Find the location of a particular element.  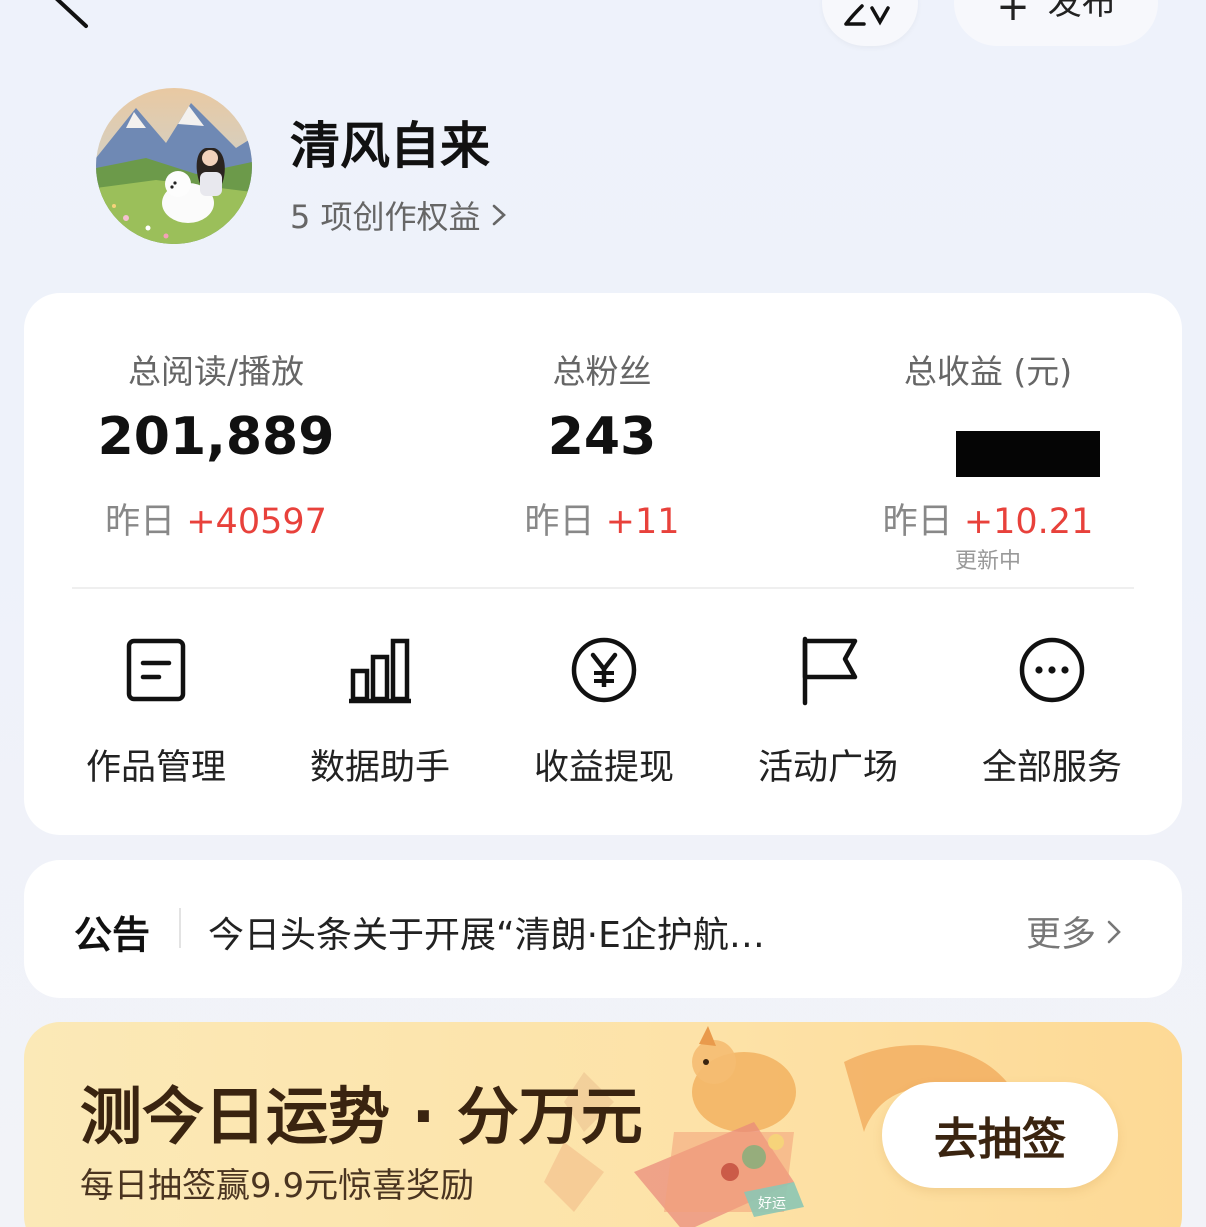

stat-label: 总粉丝 is located at coordinates (602, 371).